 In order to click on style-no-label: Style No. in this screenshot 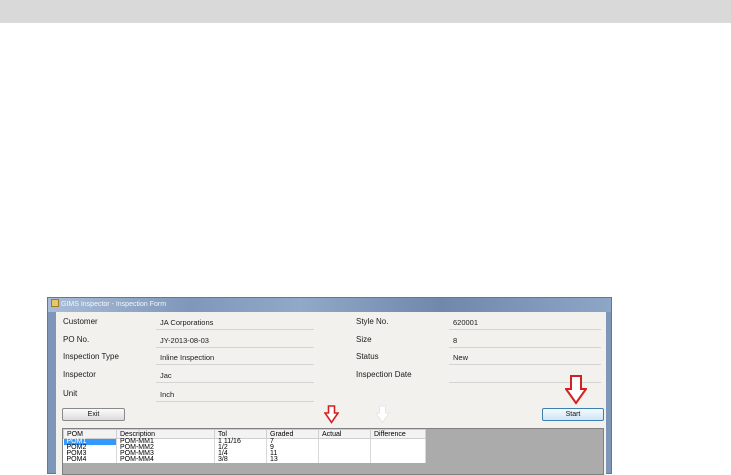, I will do `click(372, 321)`.